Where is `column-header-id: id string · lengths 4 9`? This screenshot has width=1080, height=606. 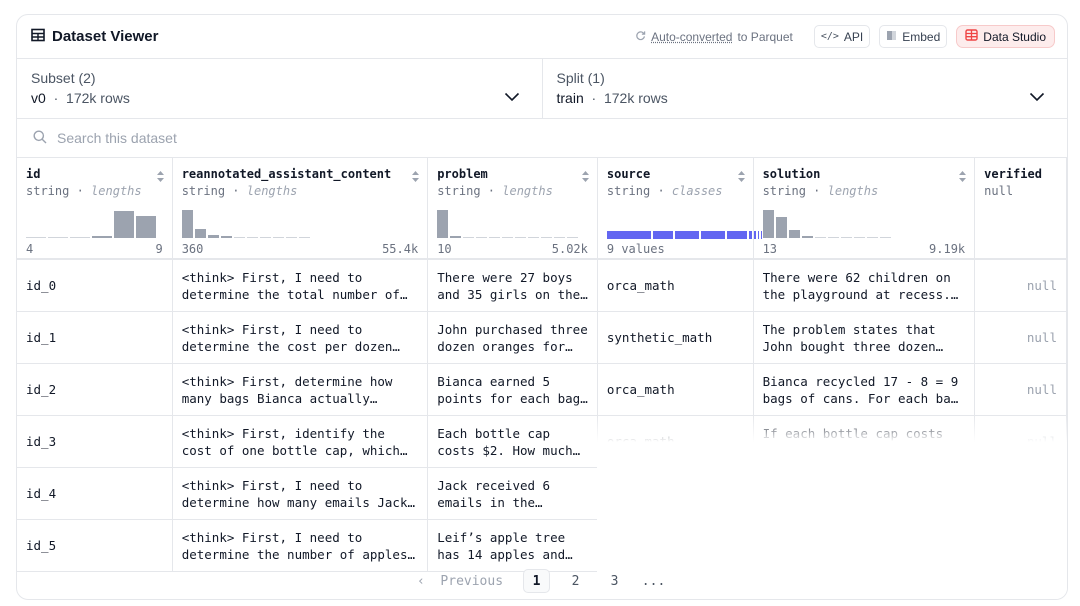
column-header-id: id string · lengths 4 9 is located at coordinates (95, 208).